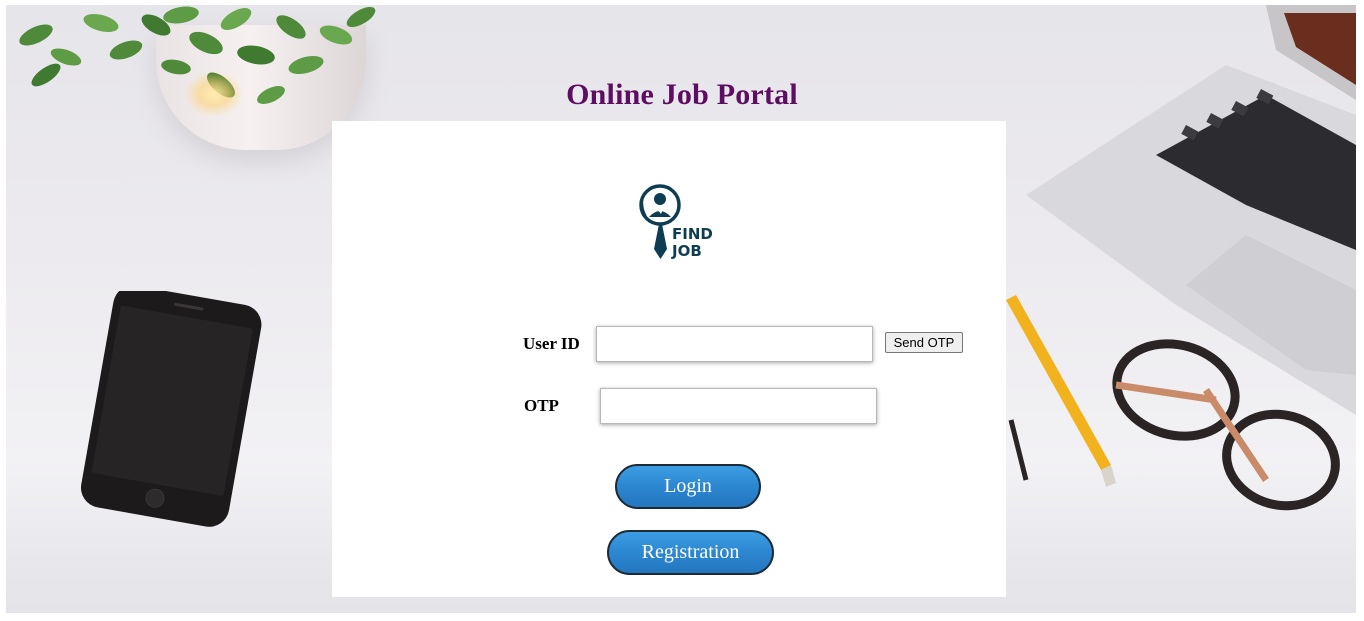  Describe the element at coordinates (1174, 425) in the screenshot. I see `eyeglasses` at that location.